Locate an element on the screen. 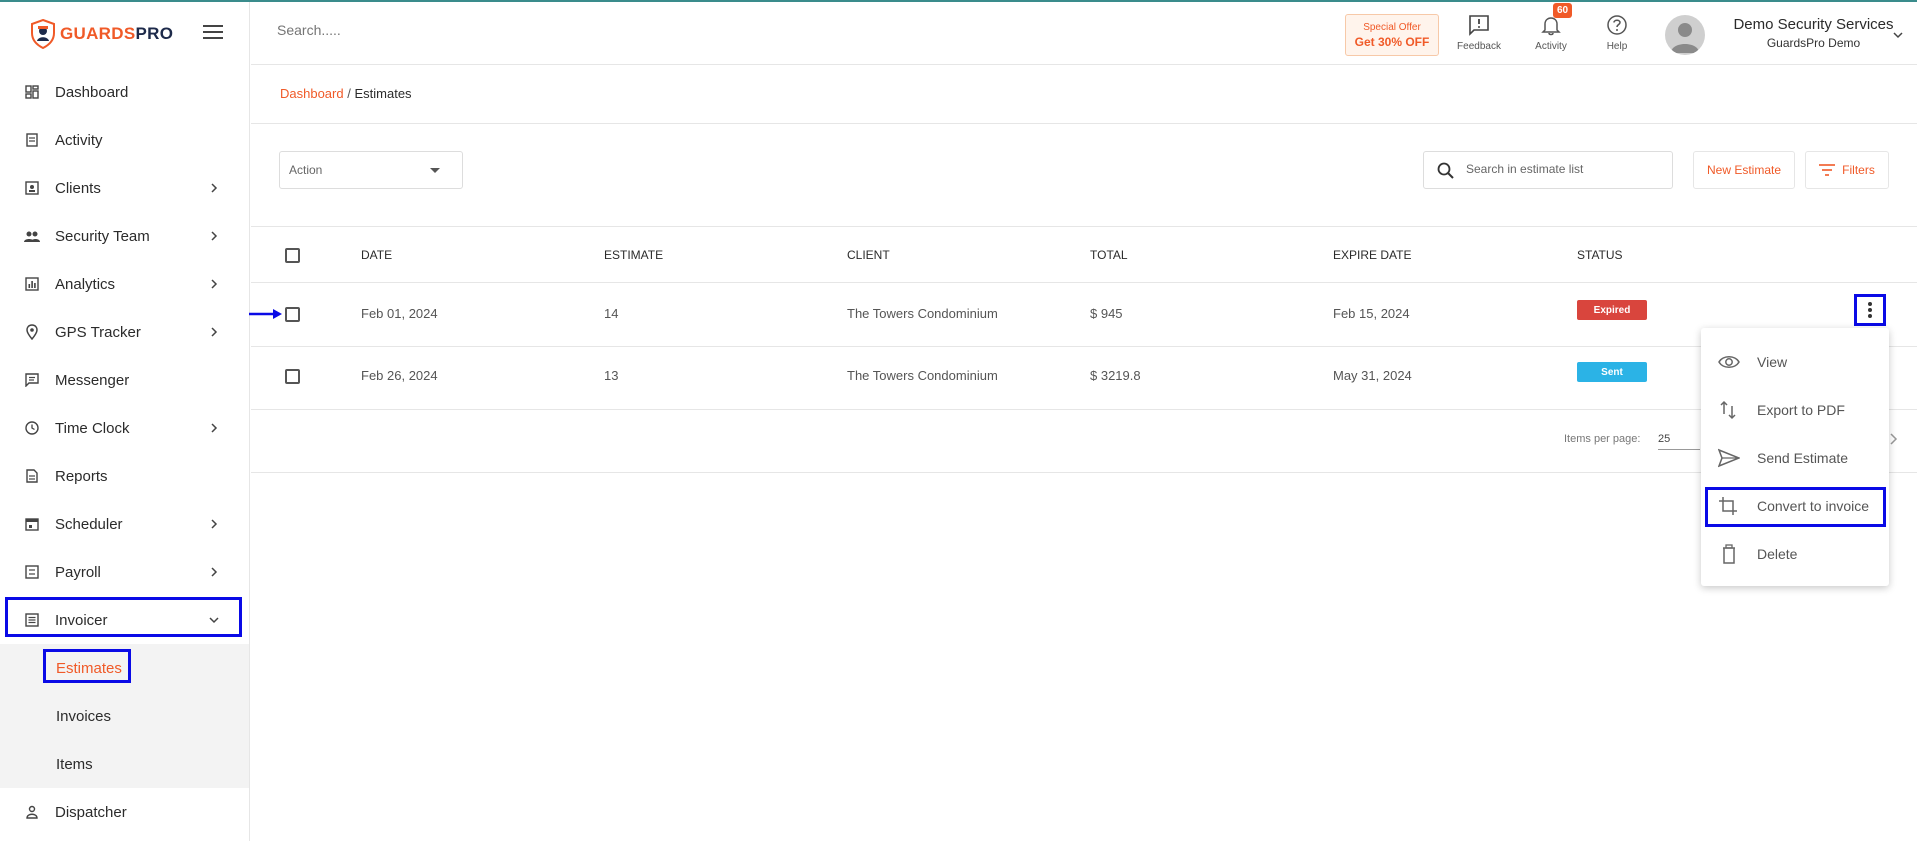 Image resolution: width=1917 pixels, height=841 pixels. breadcrumb: Dashboard / Estimates is located at coordinates (346, 93).